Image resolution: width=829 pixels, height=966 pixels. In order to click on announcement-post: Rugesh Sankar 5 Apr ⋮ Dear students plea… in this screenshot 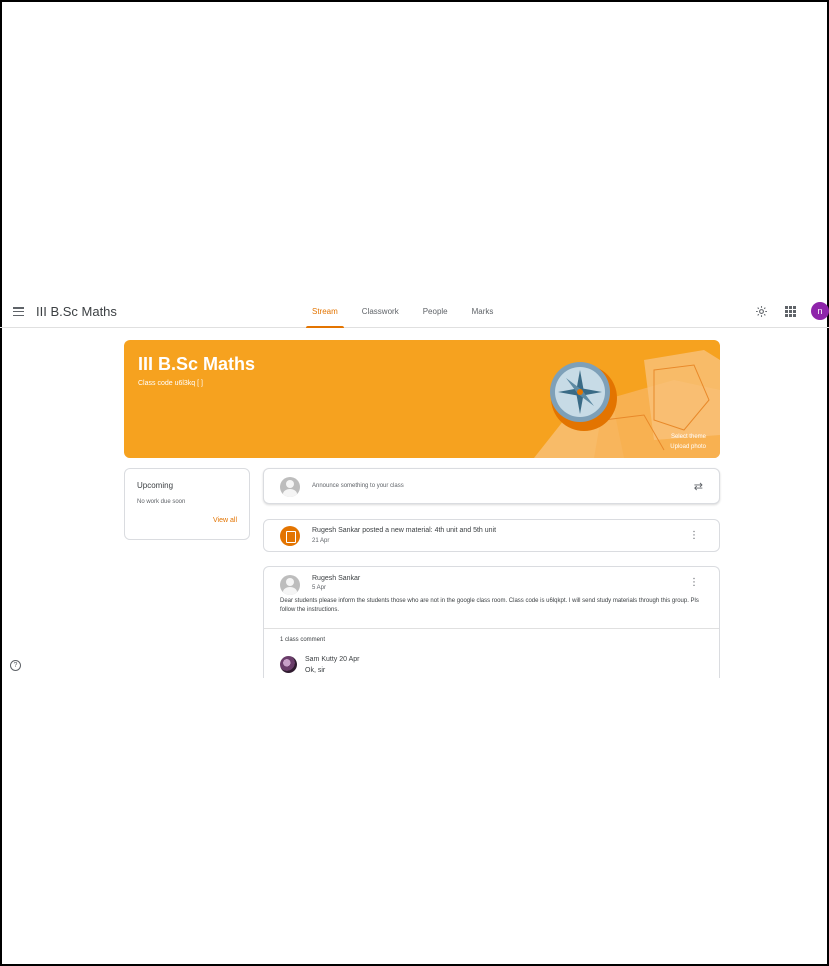, I will do `click(491, 622)`.